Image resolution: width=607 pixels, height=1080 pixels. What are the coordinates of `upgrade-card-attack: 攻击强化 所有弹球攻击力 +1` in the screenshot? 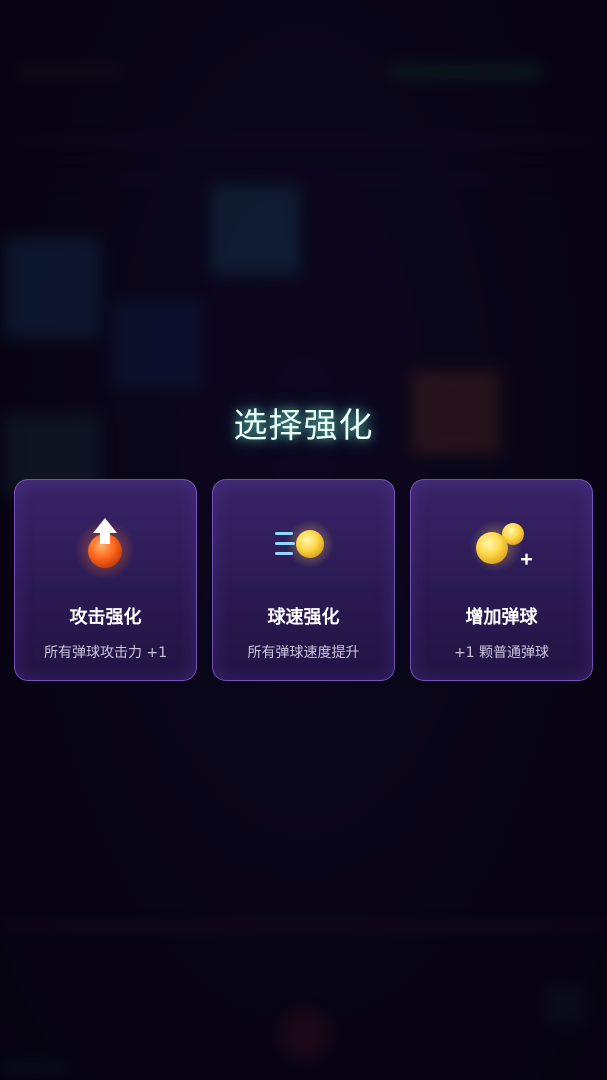 It's located at (105, 580).